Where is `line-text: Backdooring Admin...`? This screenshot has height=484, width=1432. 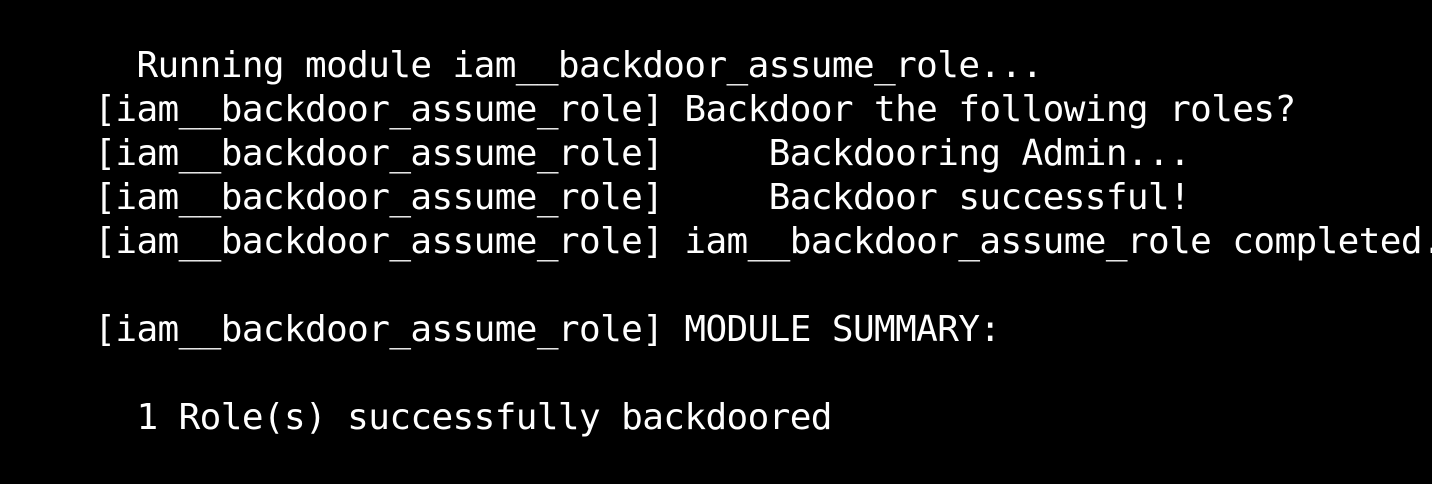
line-text: Backdooring Admin... is located at coordinates (927, 153).